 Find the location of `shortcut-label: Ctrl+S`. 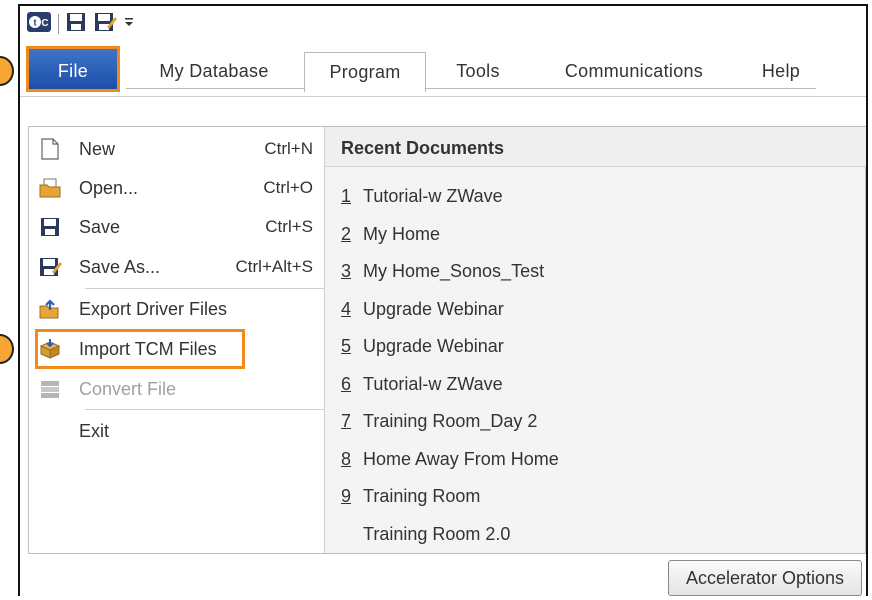

shortcut-label: Ctrl+S is located at coordinates (289, 226).